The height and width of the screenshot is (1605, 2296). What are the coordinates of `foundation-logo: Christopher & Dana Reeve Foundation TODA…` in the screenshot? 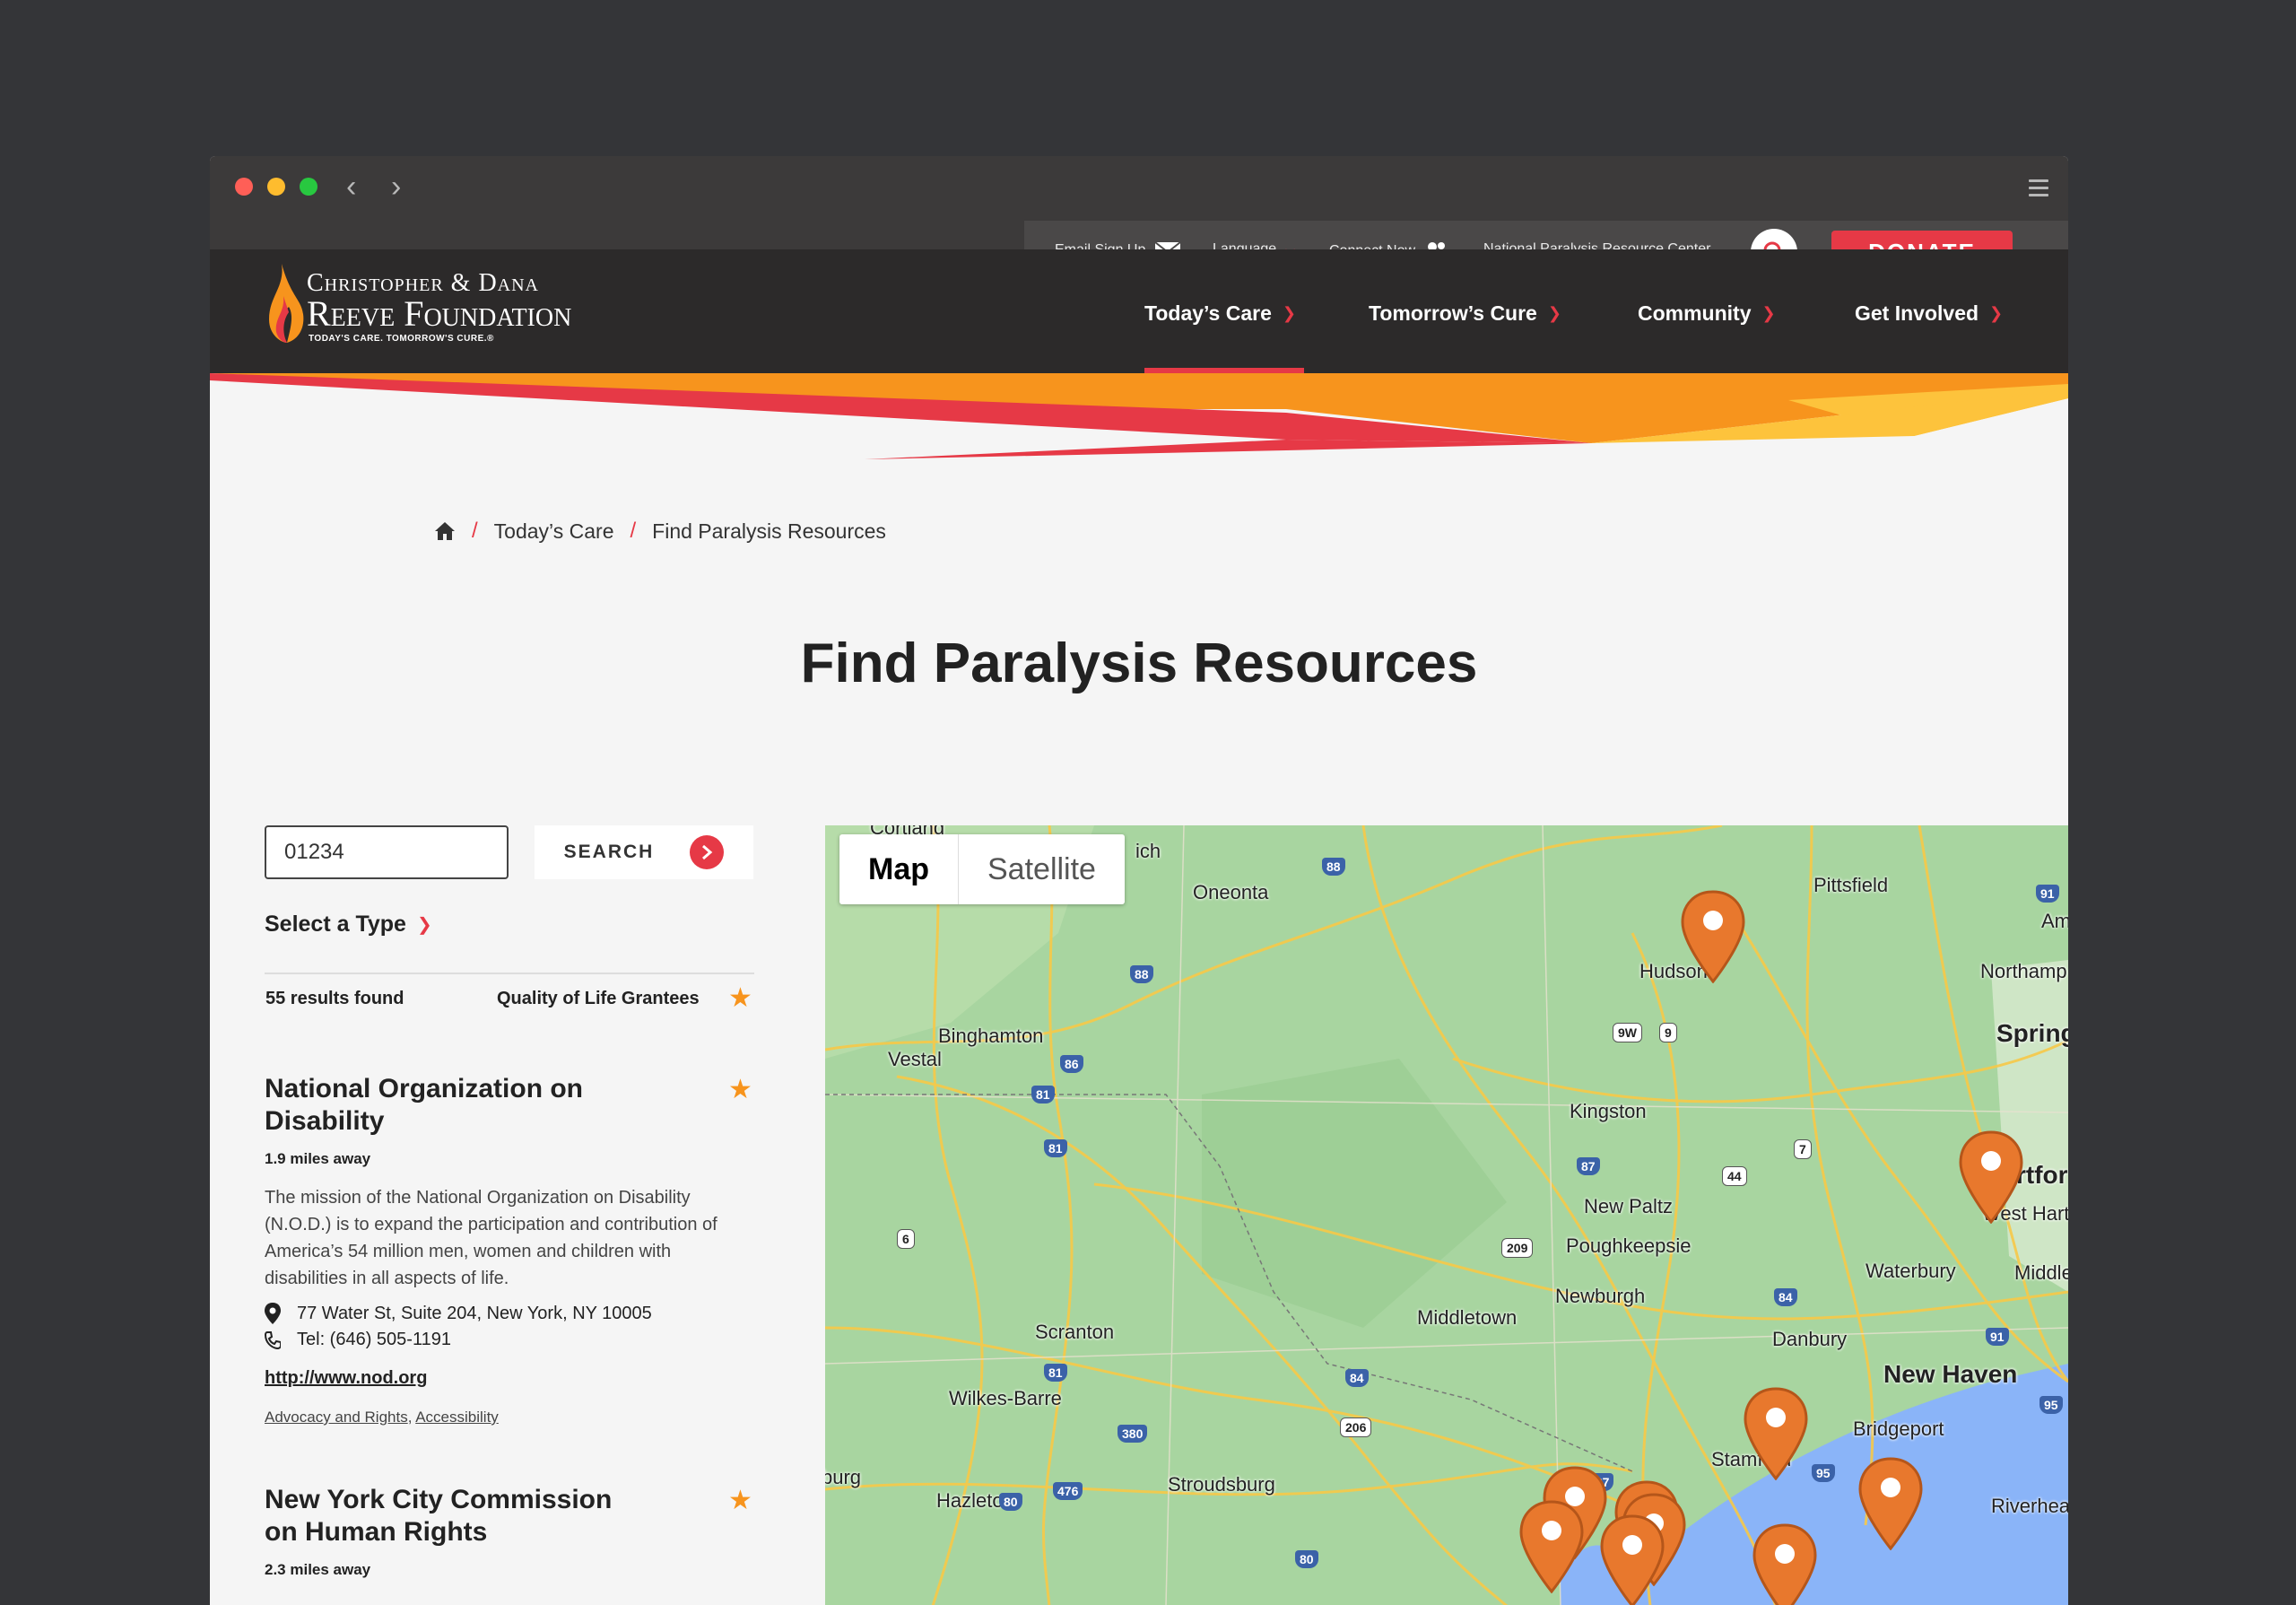 It's located at (452, 305).